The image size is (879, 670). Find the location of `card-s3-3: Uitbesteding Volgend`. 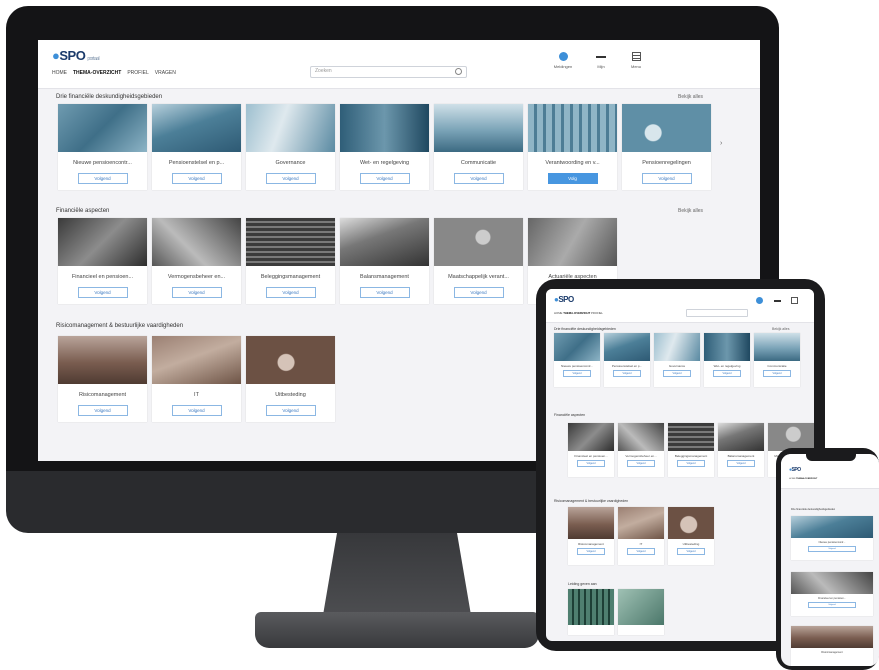

card-s3-3: Uitbesteding Volgend is located at coordinates (290, 379).